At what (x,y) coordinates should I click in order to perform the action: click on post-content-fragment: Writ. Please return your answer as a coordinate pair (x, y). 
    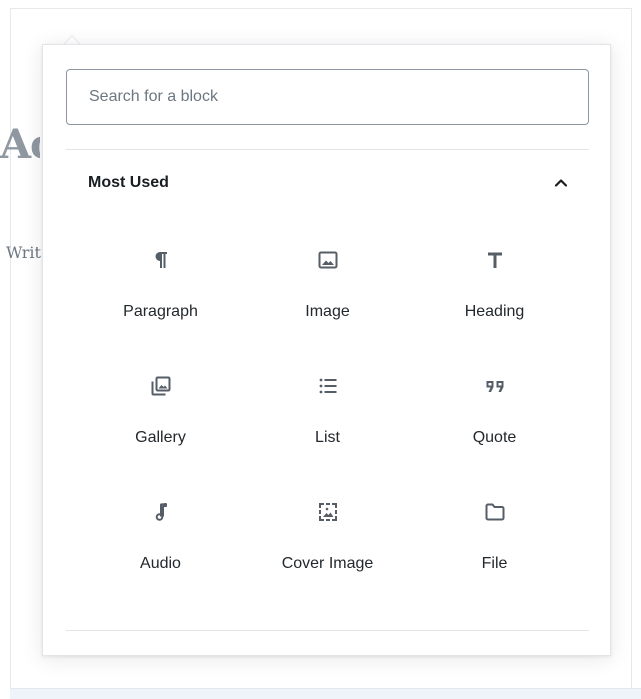
    Looking at the image, I should click on (23, 252).